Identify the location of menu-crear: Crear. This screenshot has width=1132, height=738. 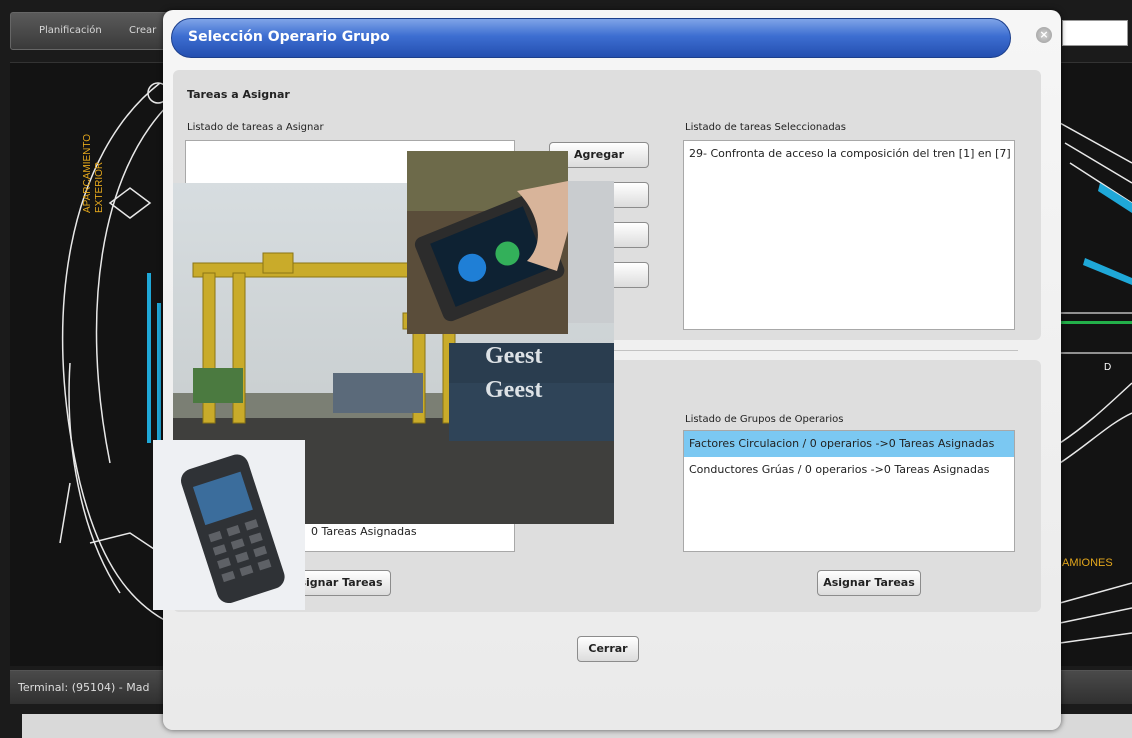
(142, 30).